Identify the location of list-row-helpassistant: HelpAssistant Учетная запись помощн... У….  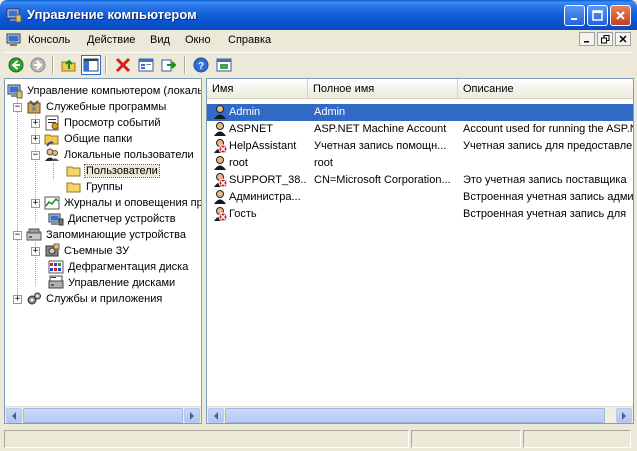
(420, 146).